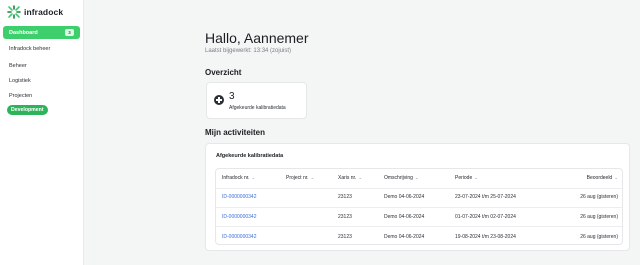  Describe the element at coordinates (602, 178) in the screenshot. I see `column-header-beoordeeld: Beoordeeld ⌄` at that location.